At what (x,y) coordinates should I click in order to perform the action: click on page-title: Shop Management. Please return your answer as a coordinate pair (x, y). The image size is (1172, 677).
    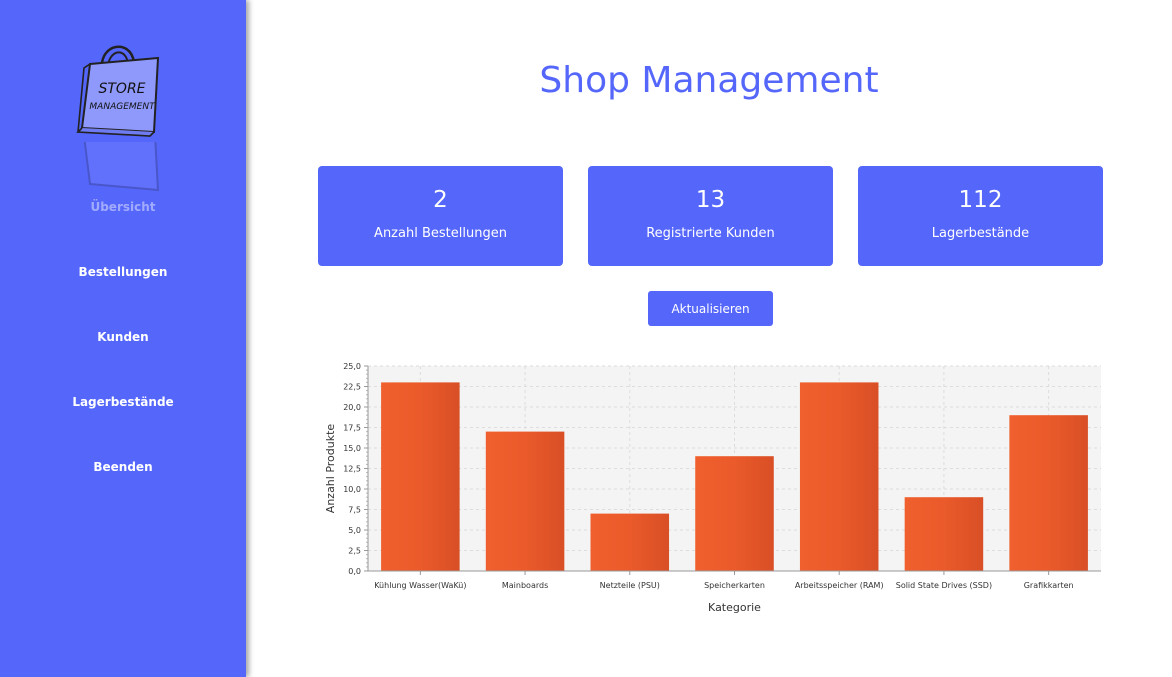
    Looking at the image, I should click on (709, 80).